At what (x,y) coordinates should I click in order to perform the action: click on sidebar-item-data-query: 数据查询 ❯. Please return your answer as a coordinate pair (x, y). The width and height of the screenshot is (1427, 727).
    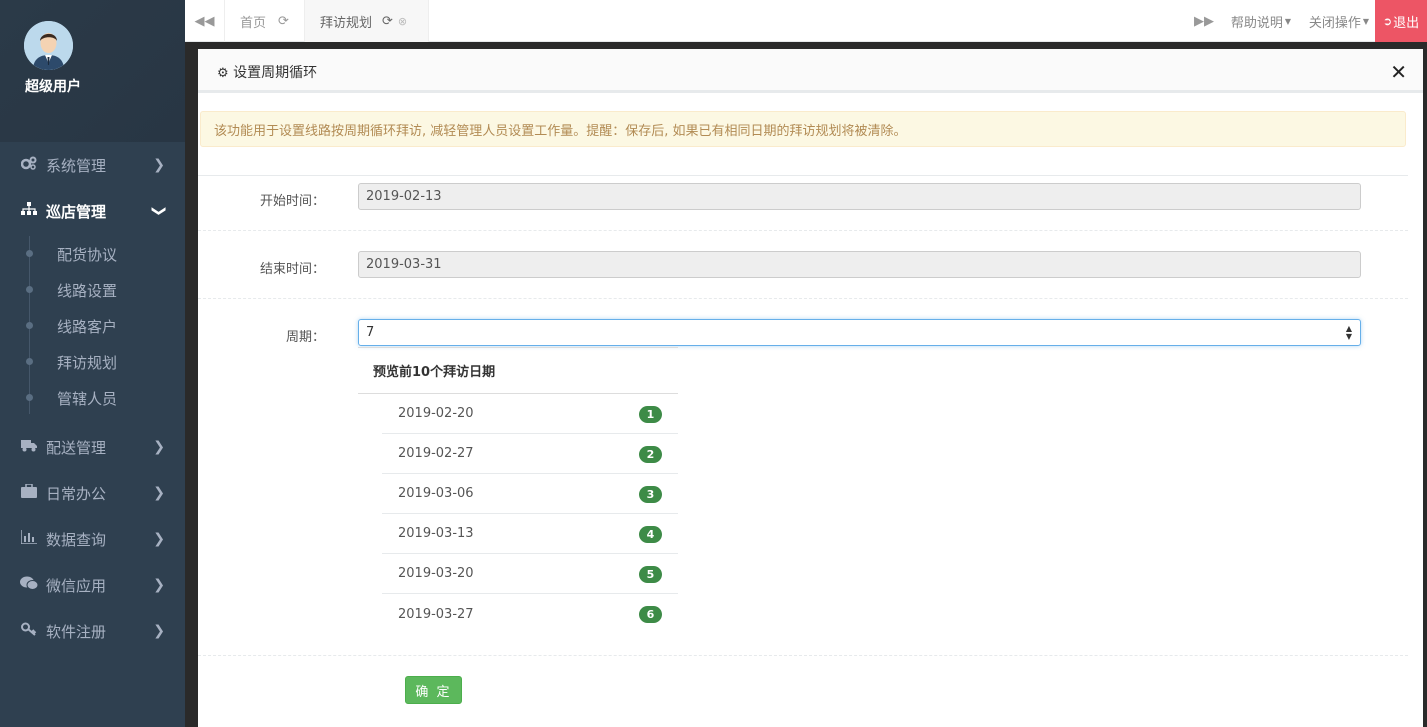
    Looking at the image, I should click on (92, 539).